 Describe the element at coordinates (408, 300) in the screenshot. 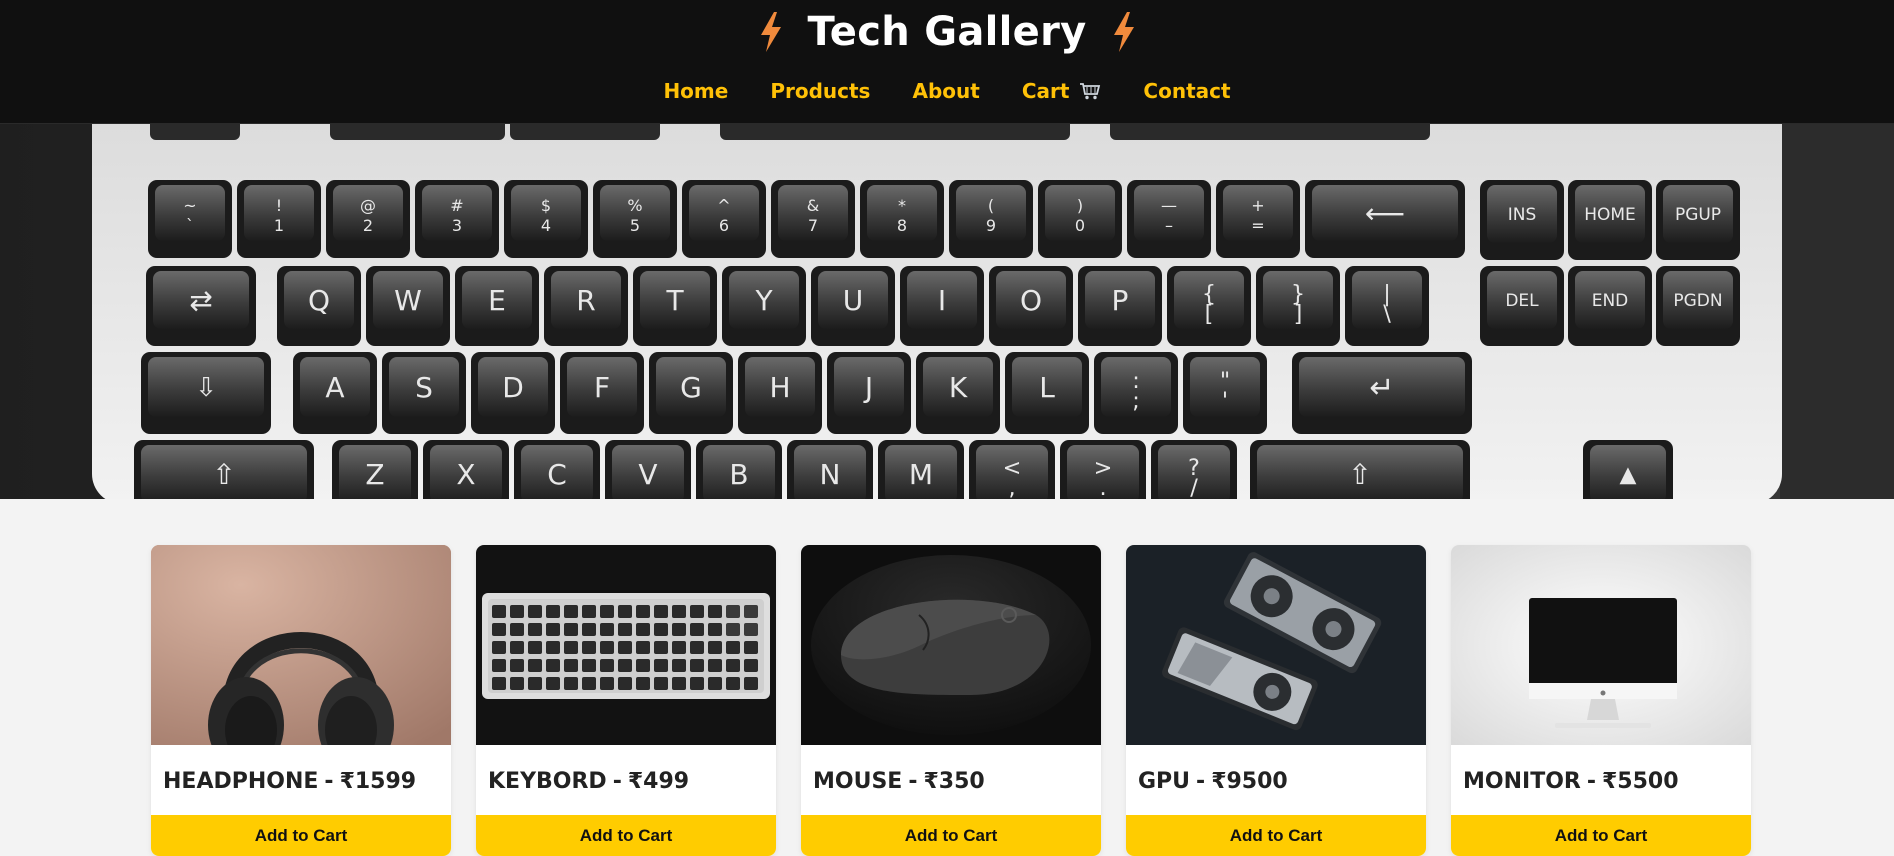

I see `svg-text: W` at that location.